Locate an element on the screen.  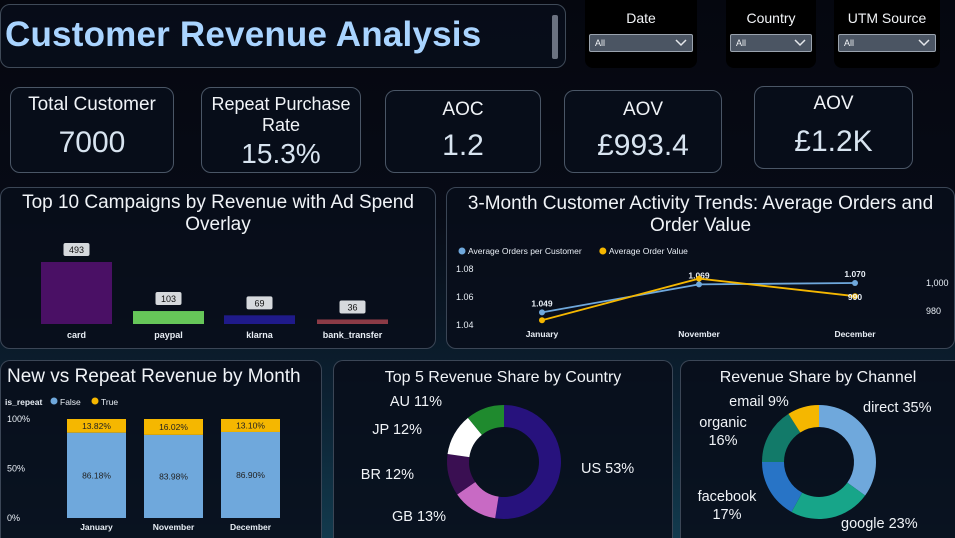
segment-data-label: 16.02% is located at coordinates (173, 427).